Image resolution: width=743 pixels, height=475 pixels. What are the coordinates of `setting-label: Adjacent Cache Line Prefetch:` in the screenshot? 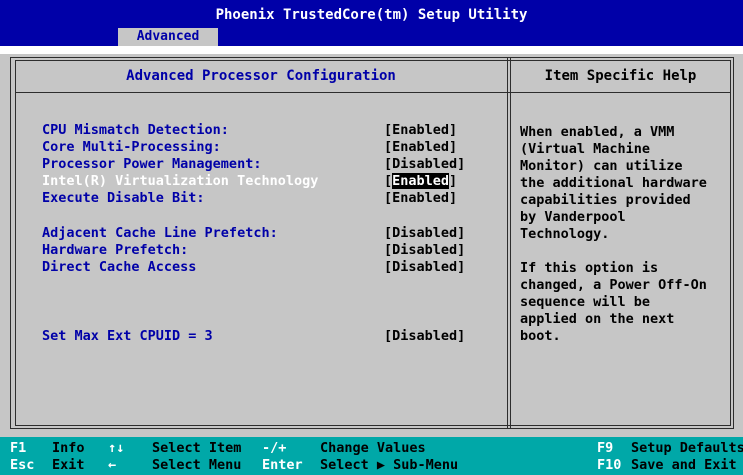 It's located at (160, 233).